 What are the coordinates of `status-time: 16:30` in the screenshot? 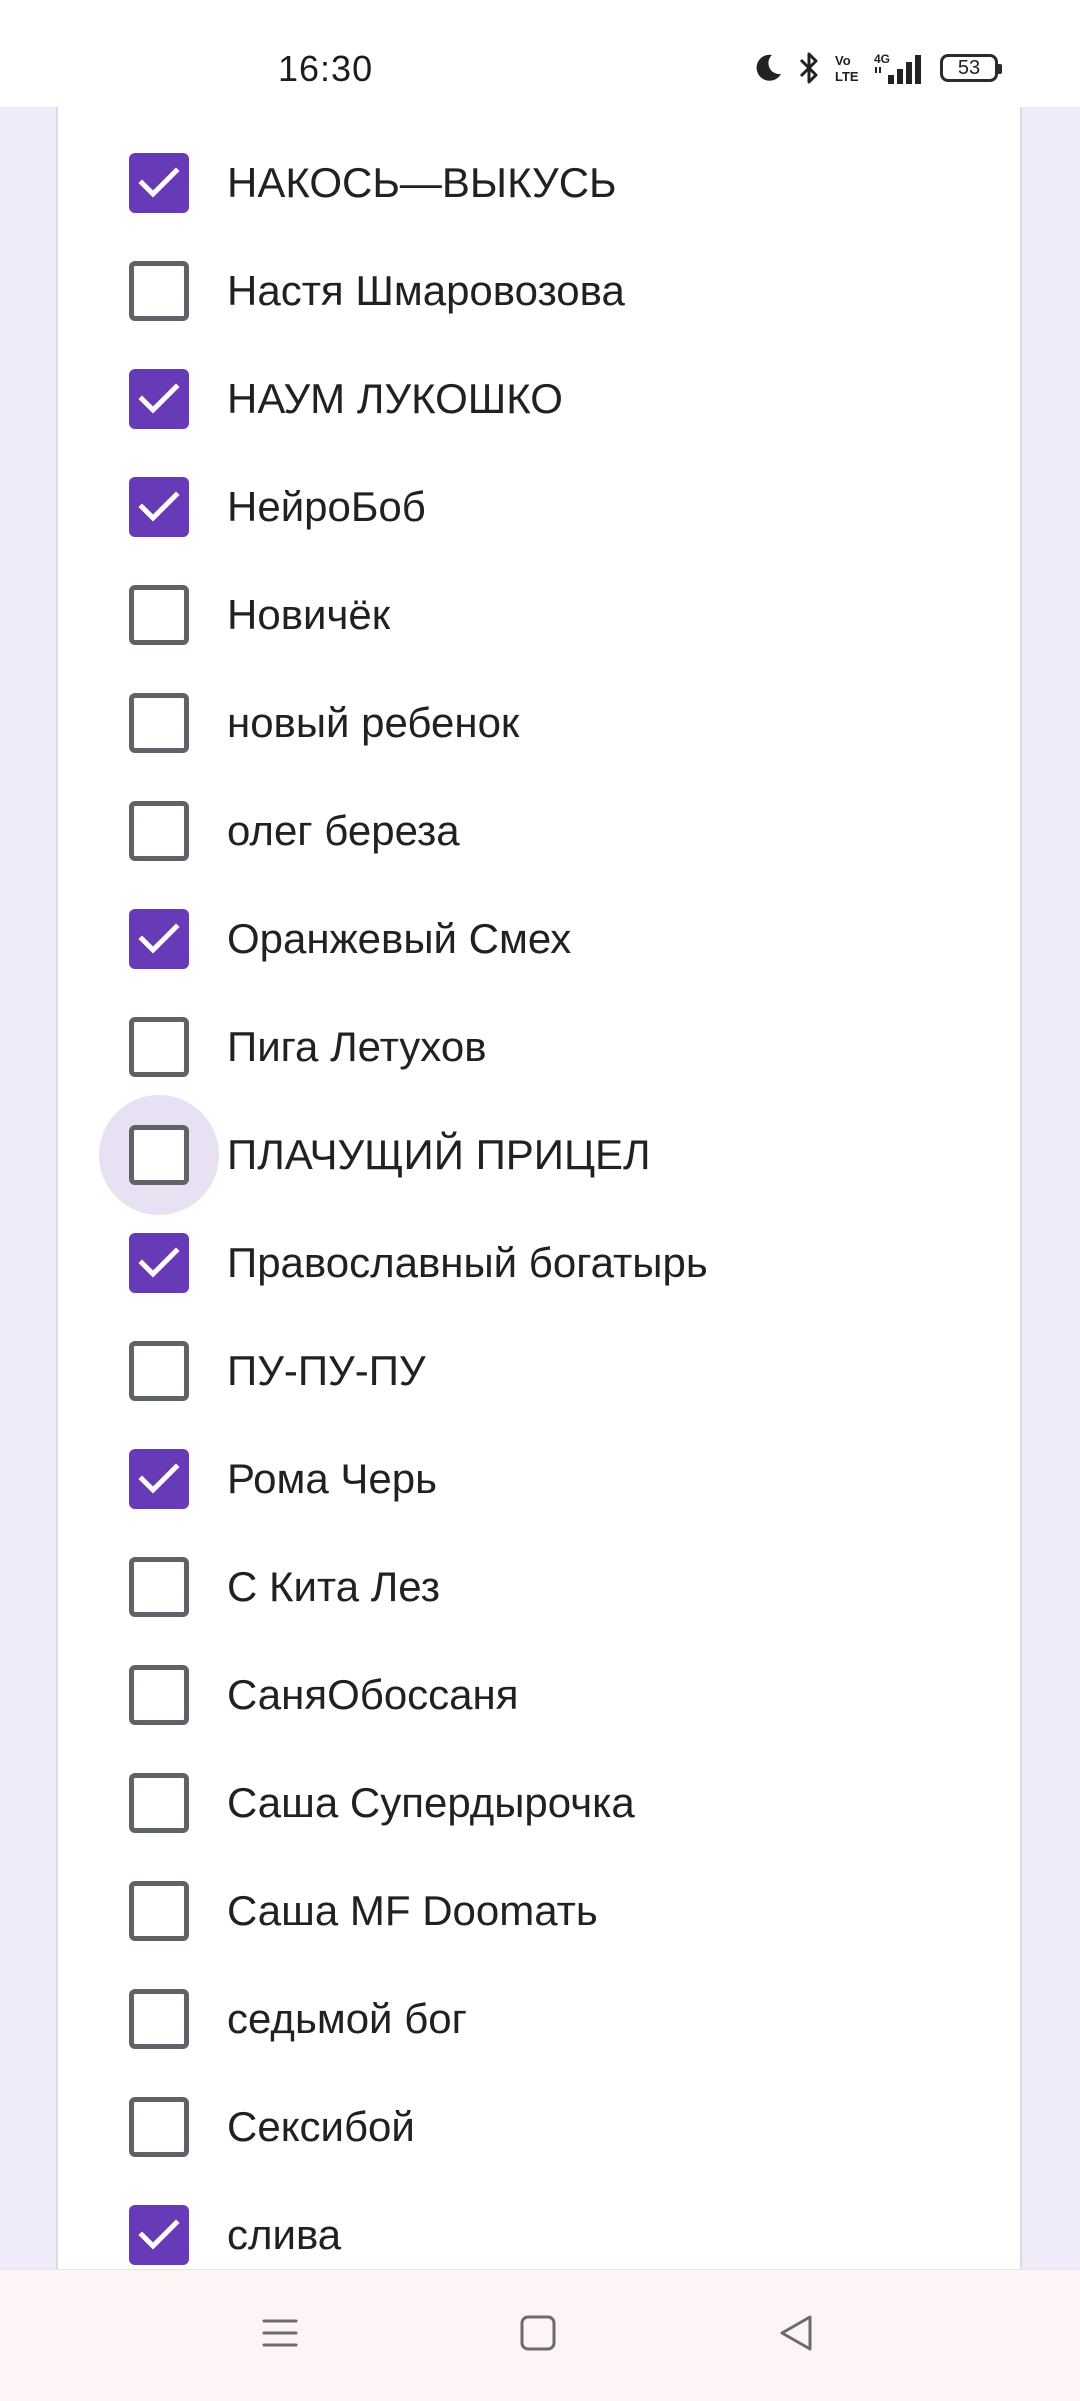 It's located at (326, 68).